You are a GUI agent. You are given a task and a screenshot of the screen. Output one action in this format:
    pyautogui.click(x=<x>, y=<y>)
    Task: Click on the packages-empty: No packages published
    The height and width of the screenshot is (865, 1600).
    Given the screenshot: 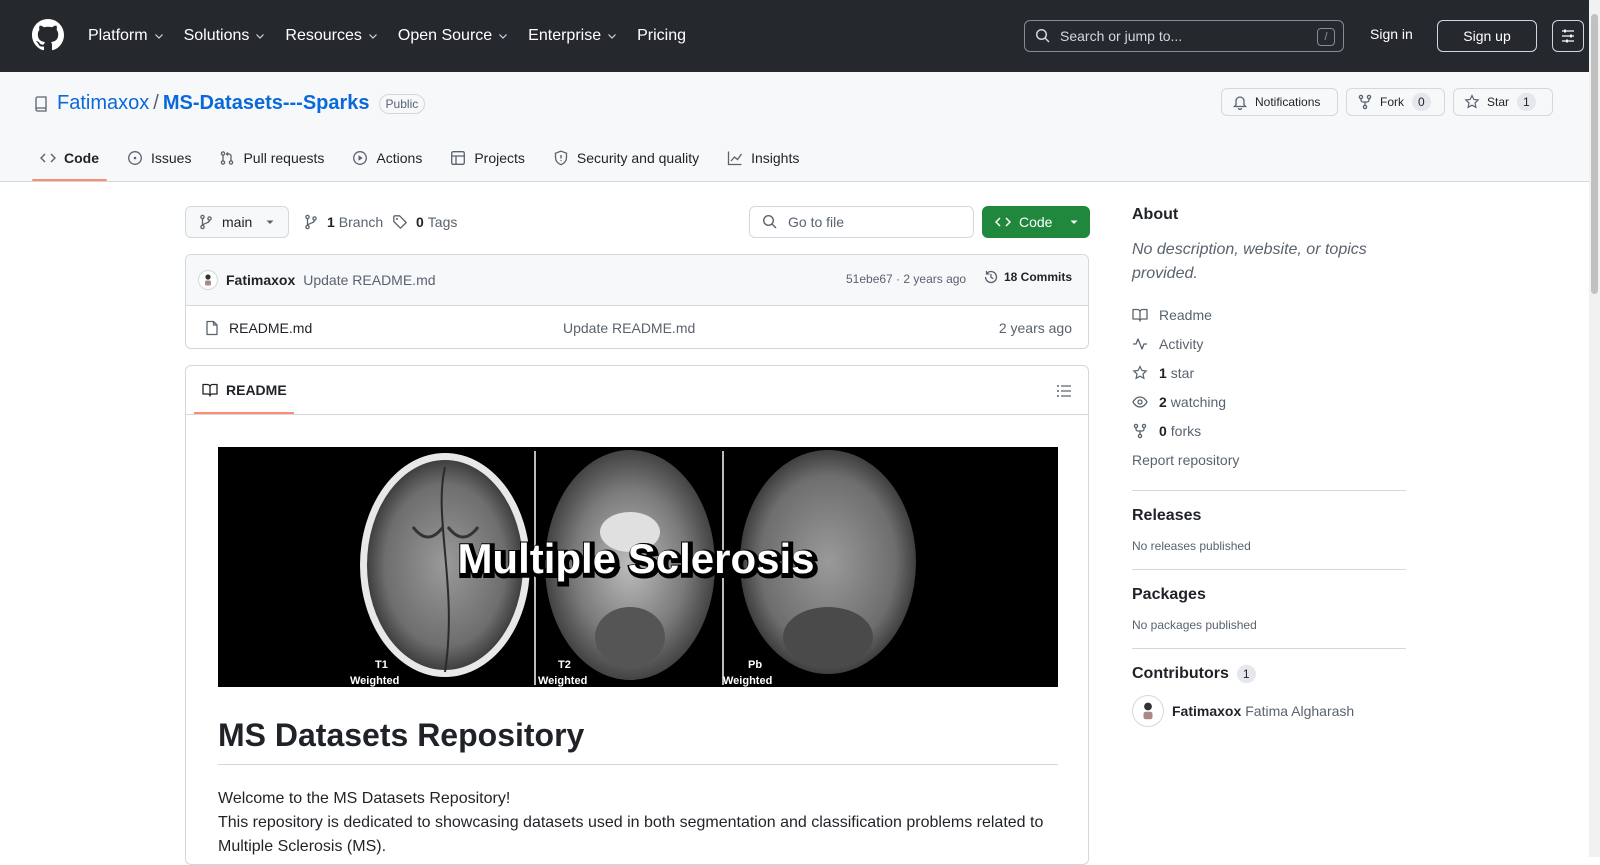 What is the action you would take?
    pyautogui.click(x=1194, y=625)
    